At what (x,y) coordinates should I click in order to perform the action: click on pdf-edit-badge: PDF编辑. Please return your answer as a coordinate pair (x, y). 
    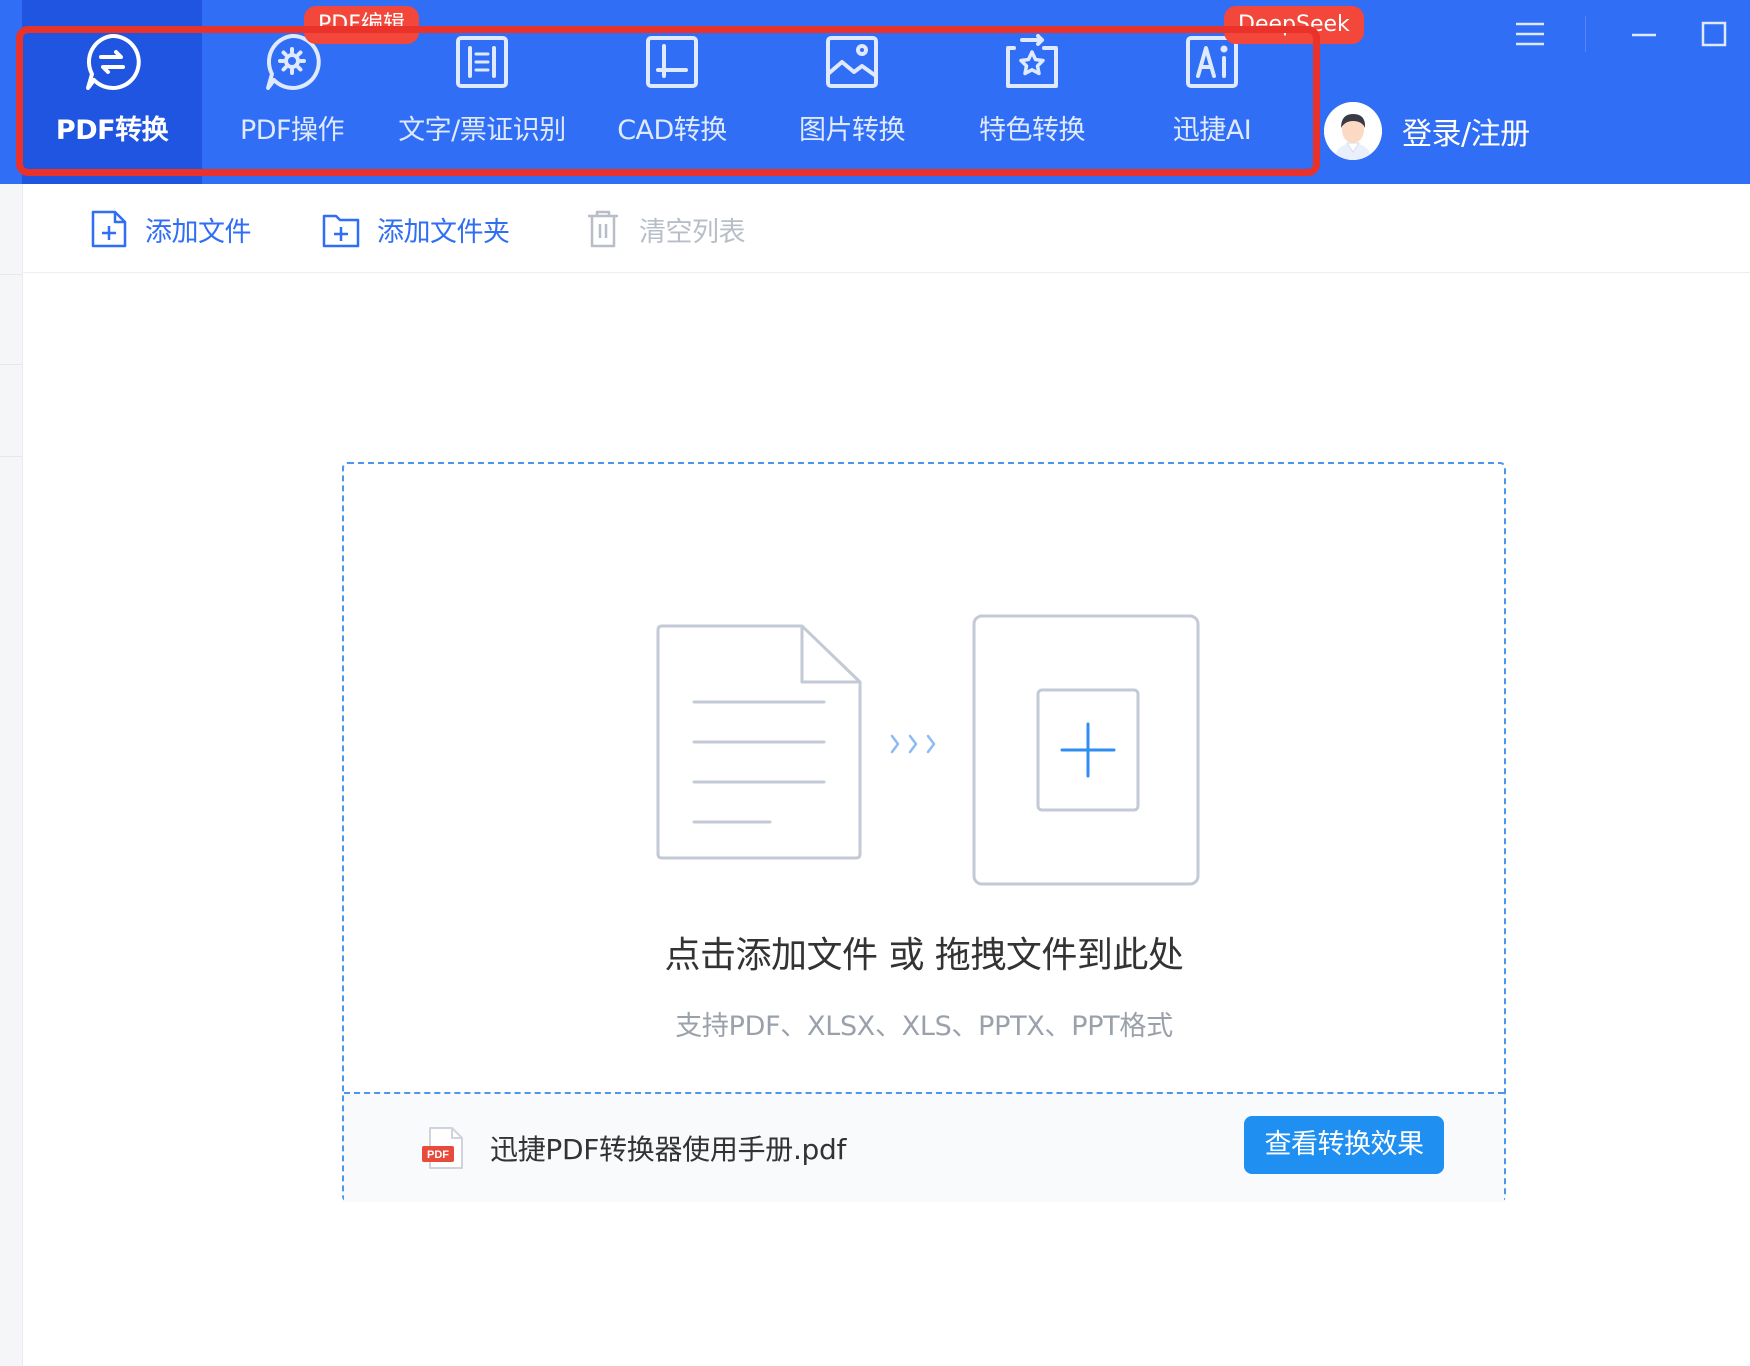
    Looking at the image, I should click on (361, 25).